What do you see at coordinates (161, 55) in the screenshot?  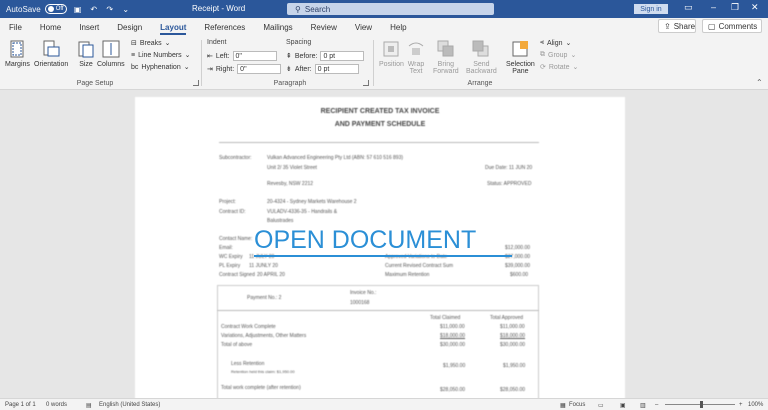 I see `line-numbers-button: ≡ Line Numbers ⌄` at bounding box center [161, 55].